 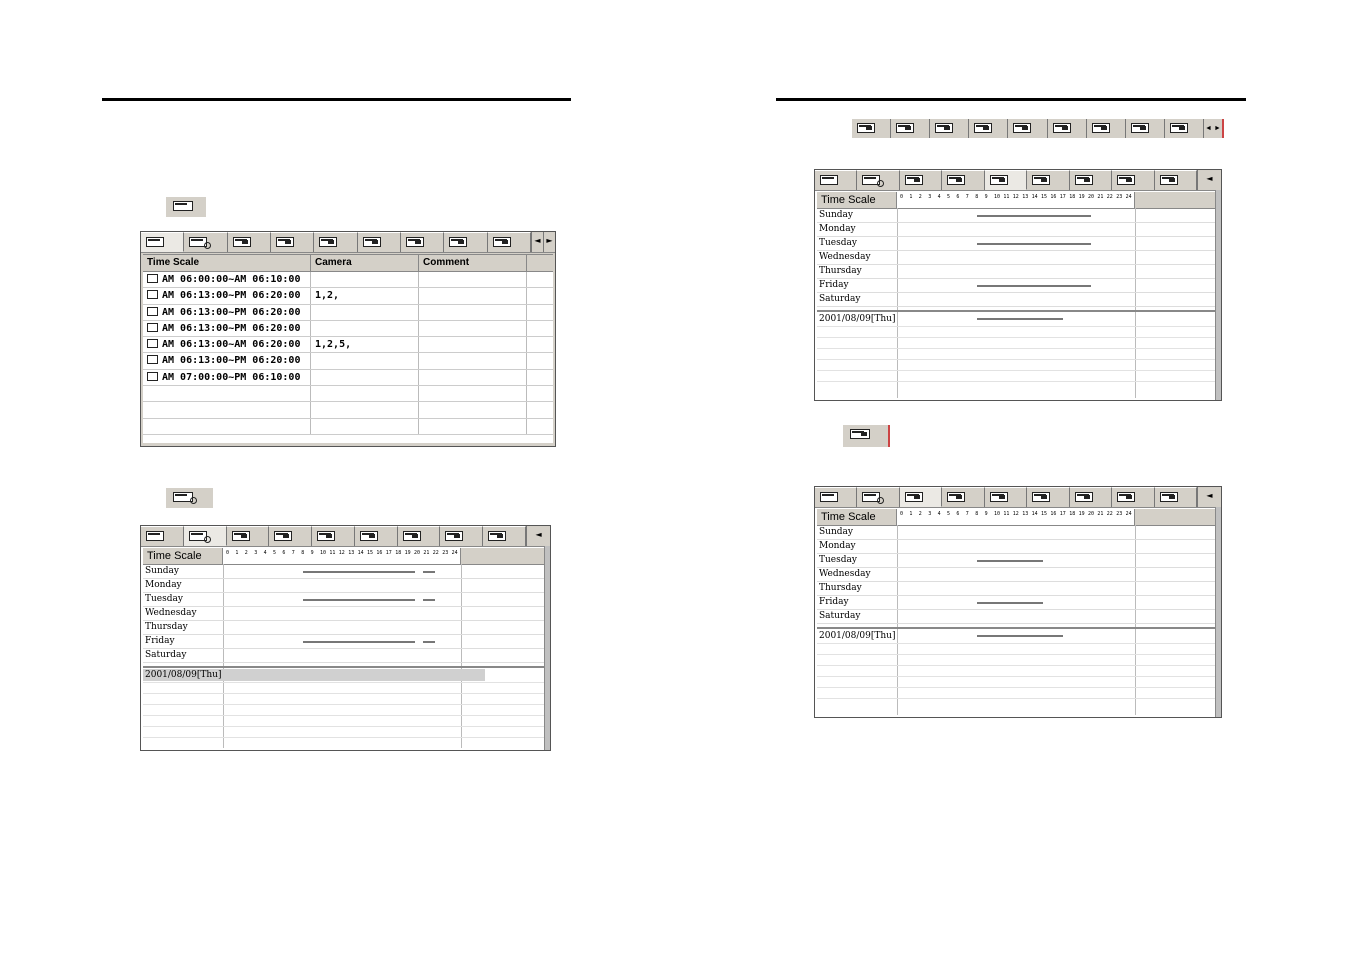 I want to click on table-row: AM 07:00:00~PM 06:10:00, so click(x=348, y=378).